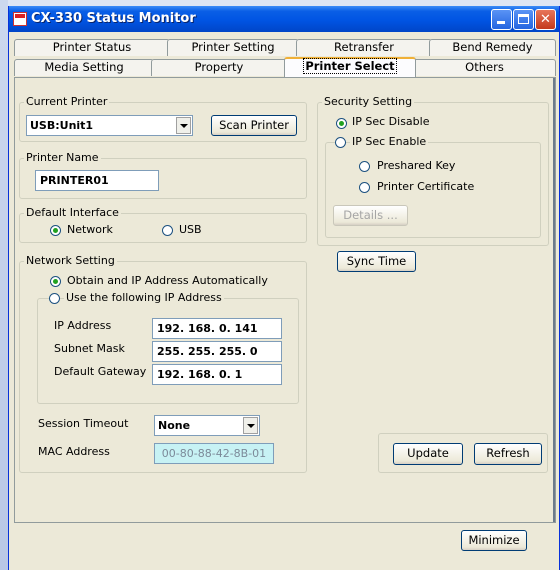  What do you see at coordinates (554, 300) in the screenshot?
I see `panel-edge` at bounding box center [554, 300].